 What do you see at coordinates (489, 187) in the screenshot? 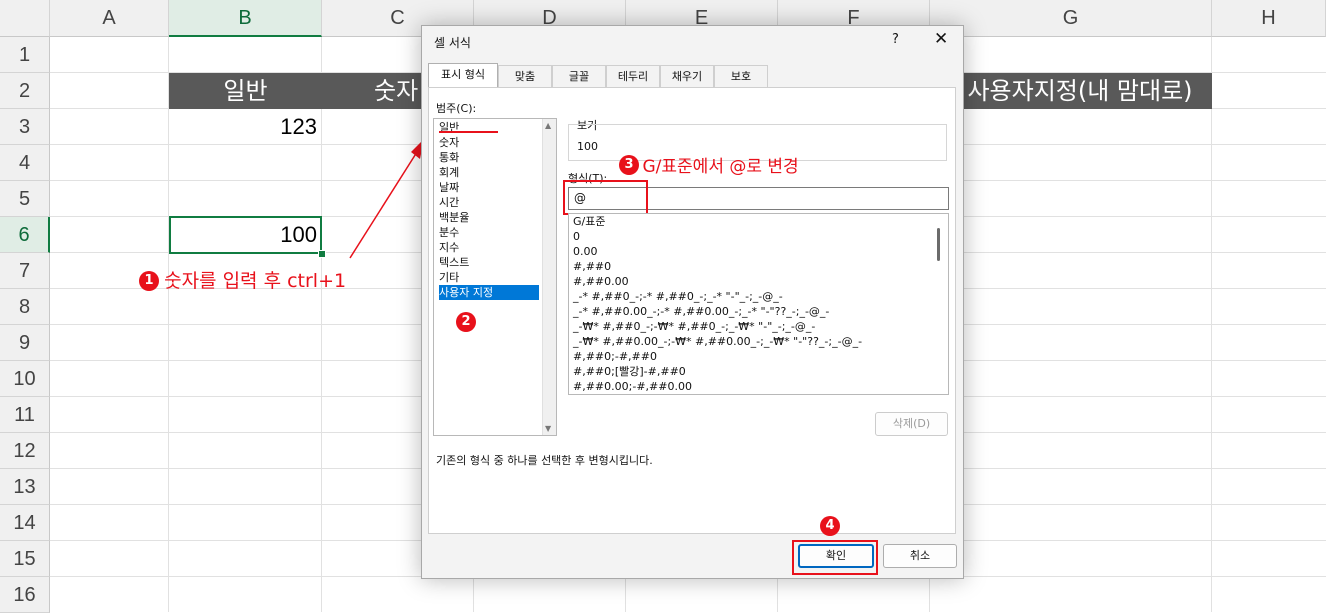
I see `category-item-date: 날짜` at bounding box center [489, 187].